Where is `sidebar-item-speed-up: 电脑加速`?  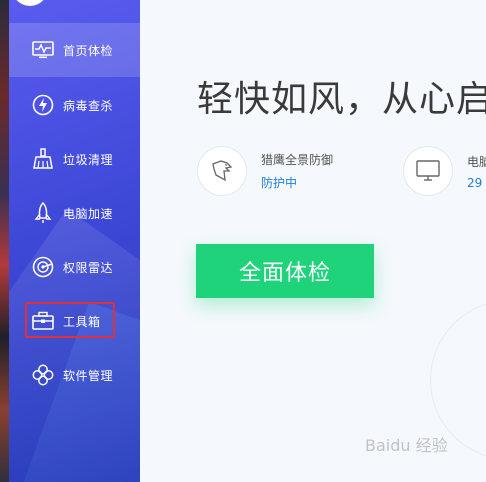
sidebar-item-speed-up: 电脑加速 is located at coordinates (74, 213).